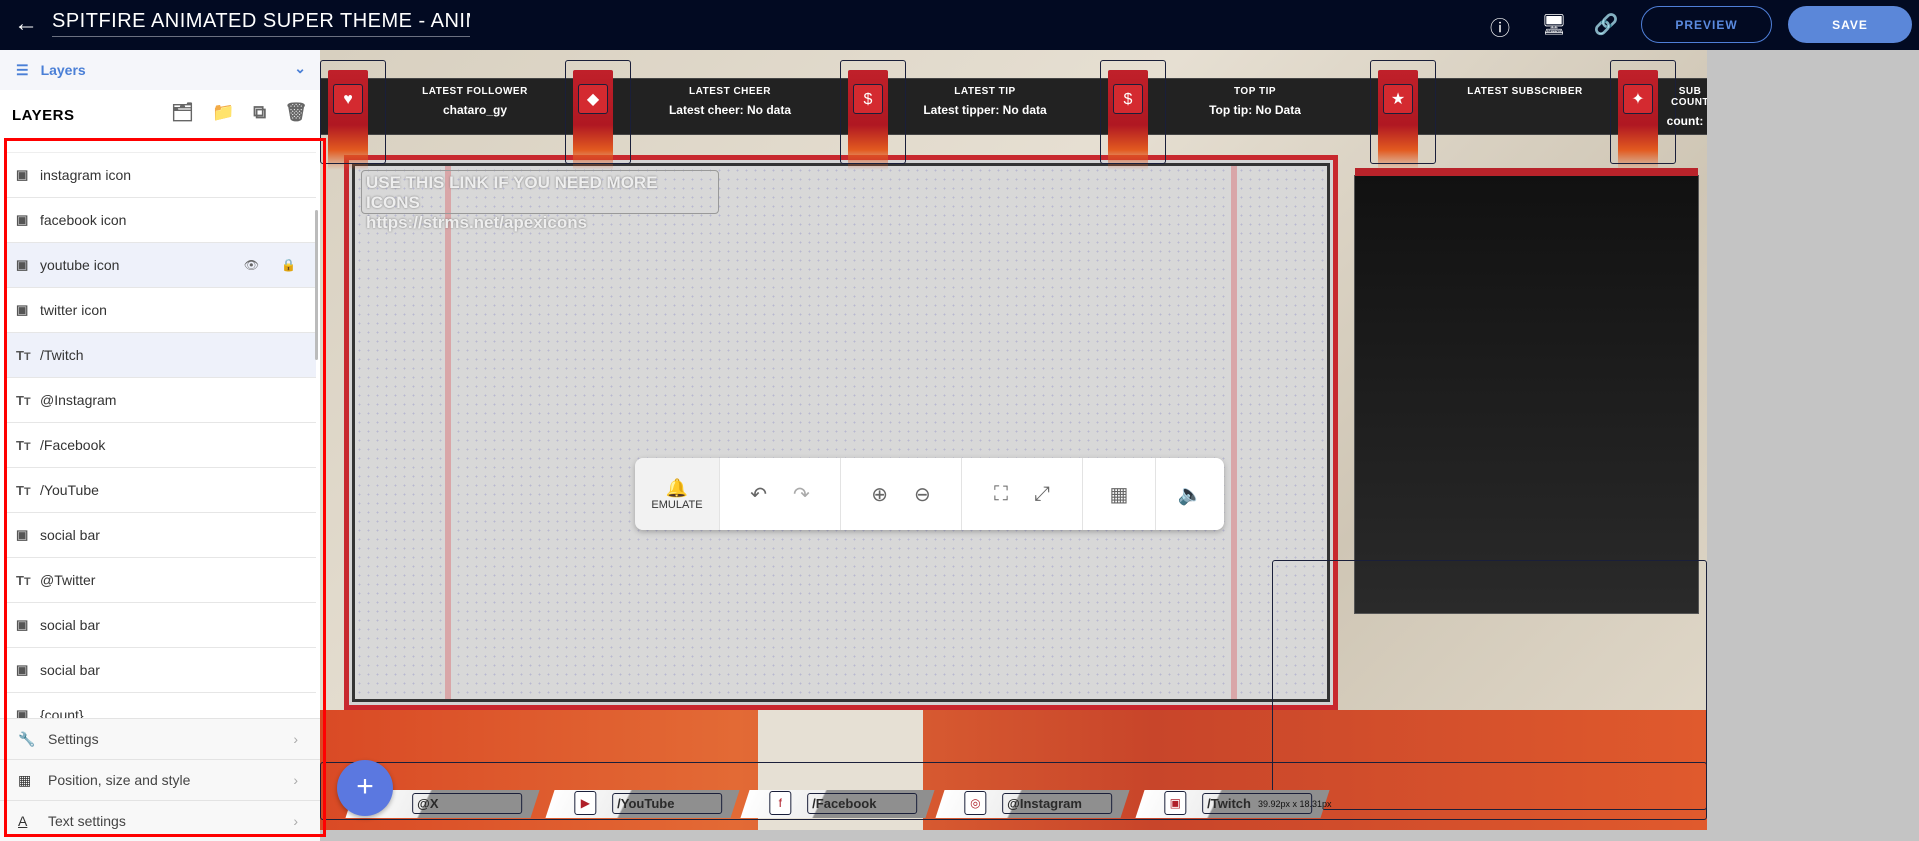 The image size is (1919, 841). I want to click on layers-scrollbar, so click(316, 285).